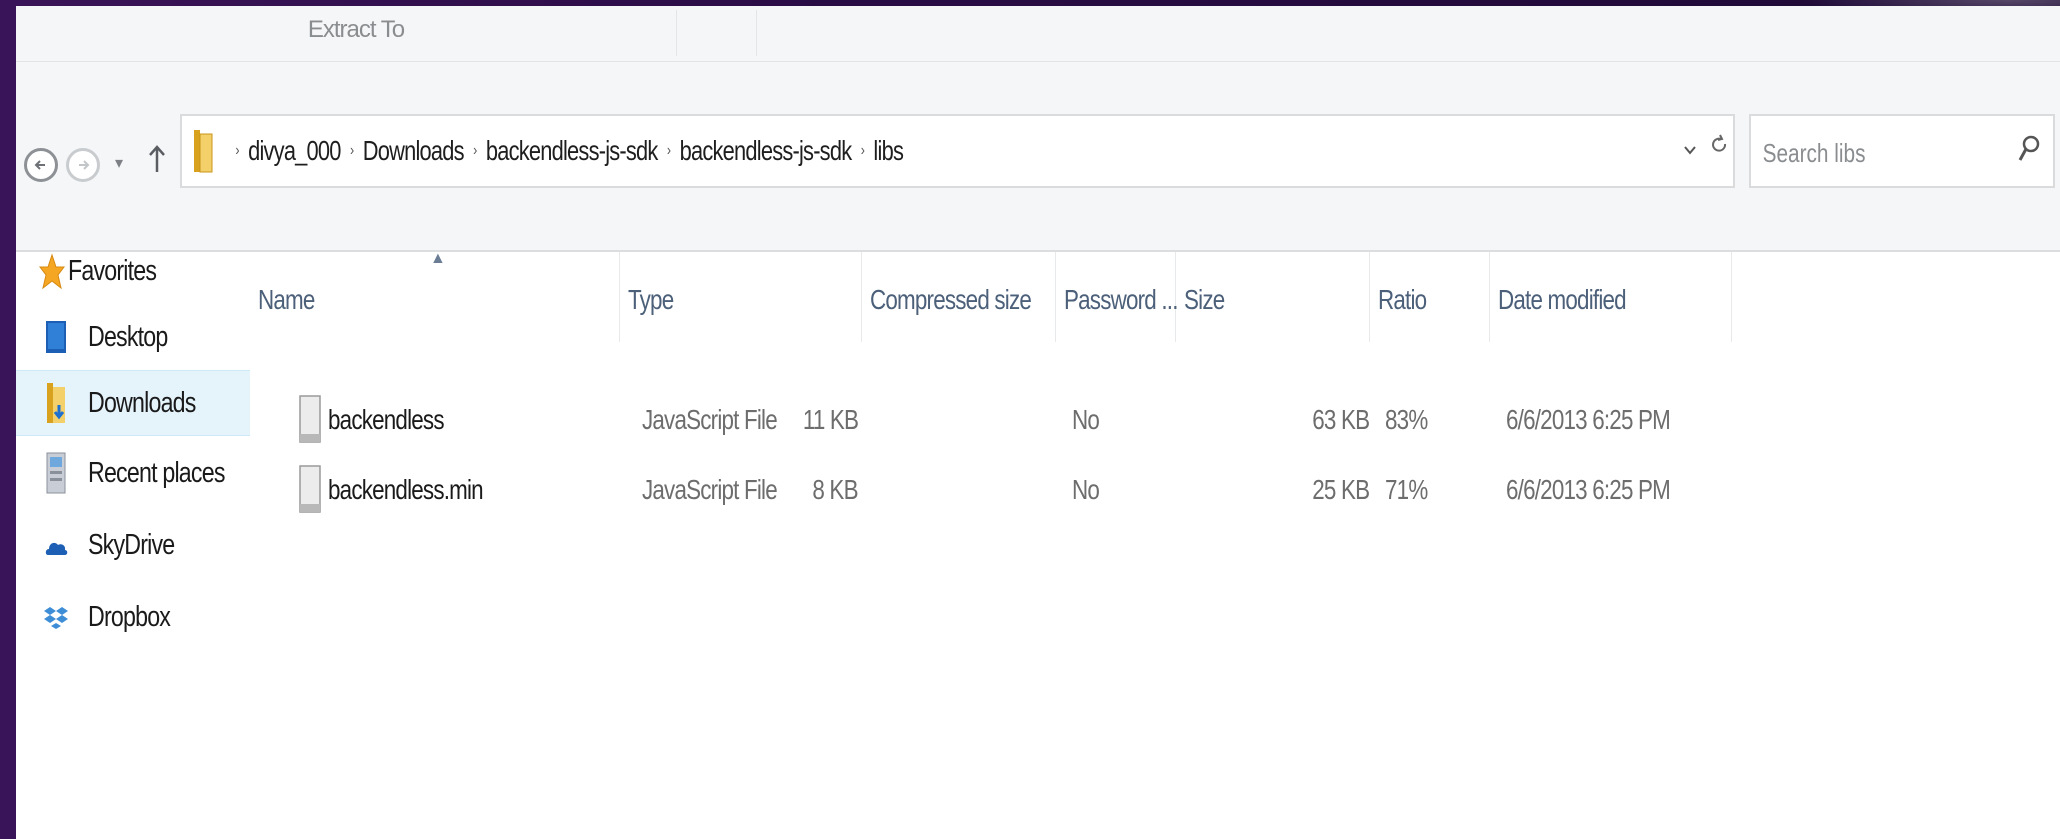  I want to click on file-ratio: 83%, so click(1406, 419).